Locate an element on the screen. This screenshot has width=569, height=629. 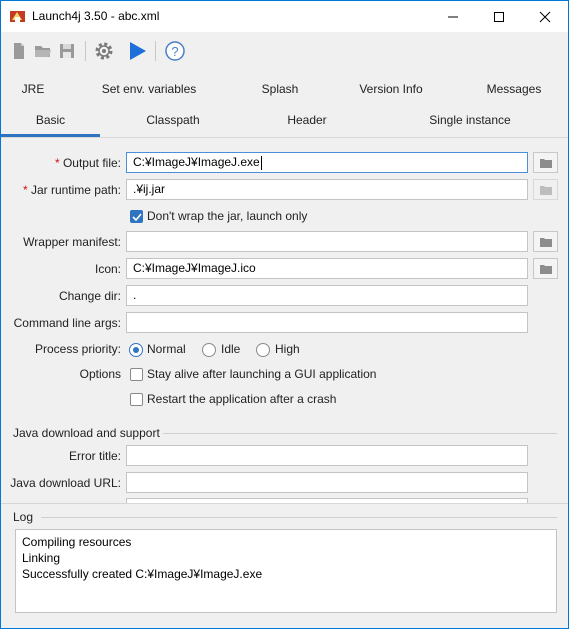
jar-runtime-path-label: * Jar runtime path: is located at coordinates (71, 190).